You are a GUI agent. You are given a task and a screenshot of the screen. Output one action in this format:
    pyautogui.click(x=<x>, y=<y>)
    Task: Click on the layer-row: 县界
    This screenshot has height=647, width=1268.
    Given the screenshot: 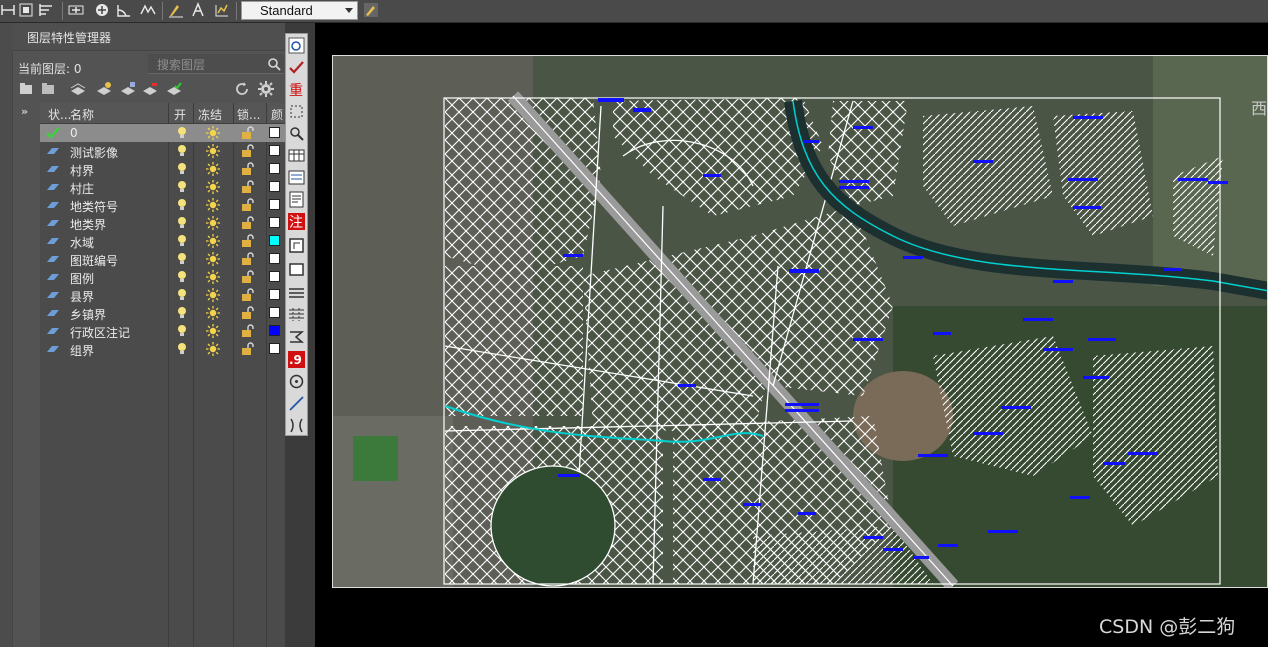 What is the action you would take?
    pyautogui.click(x=162, y=295)
    